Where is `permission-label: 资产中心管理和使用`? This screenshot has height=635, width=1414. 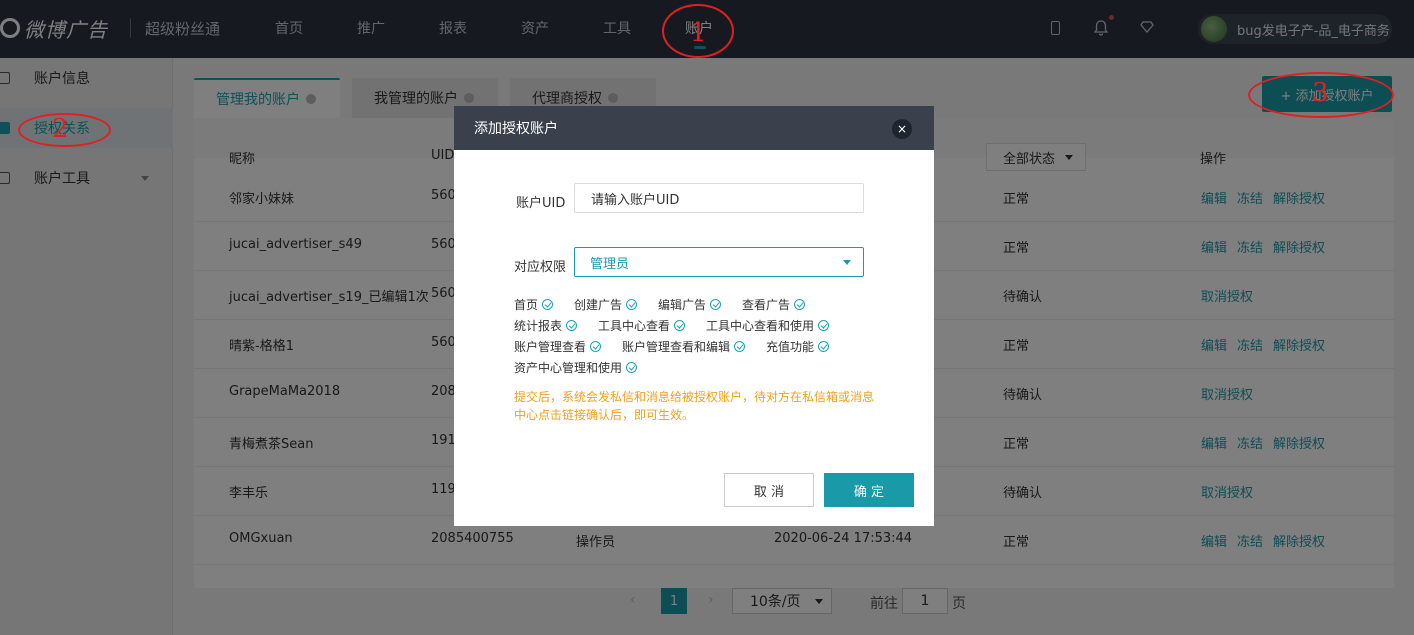 permission-label: 资产中心管理和使用 is located at coordinates (568, 368).